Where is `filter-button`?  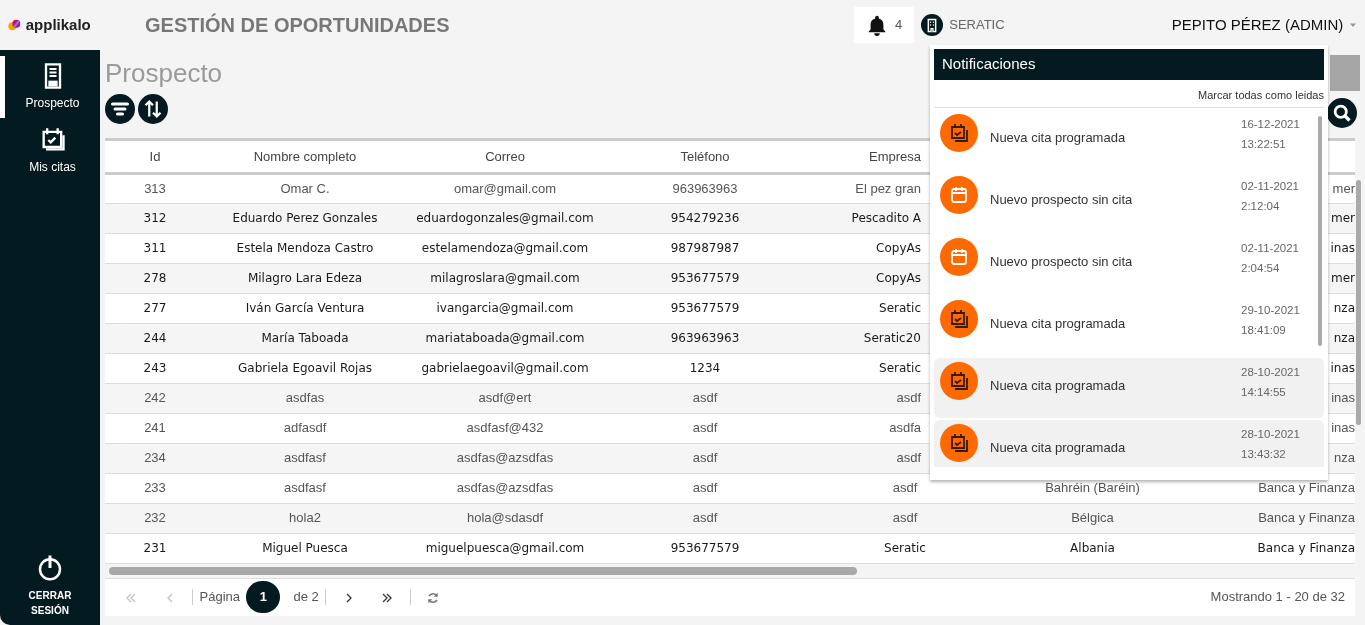
filter-button is located at coordinates (120, 109).